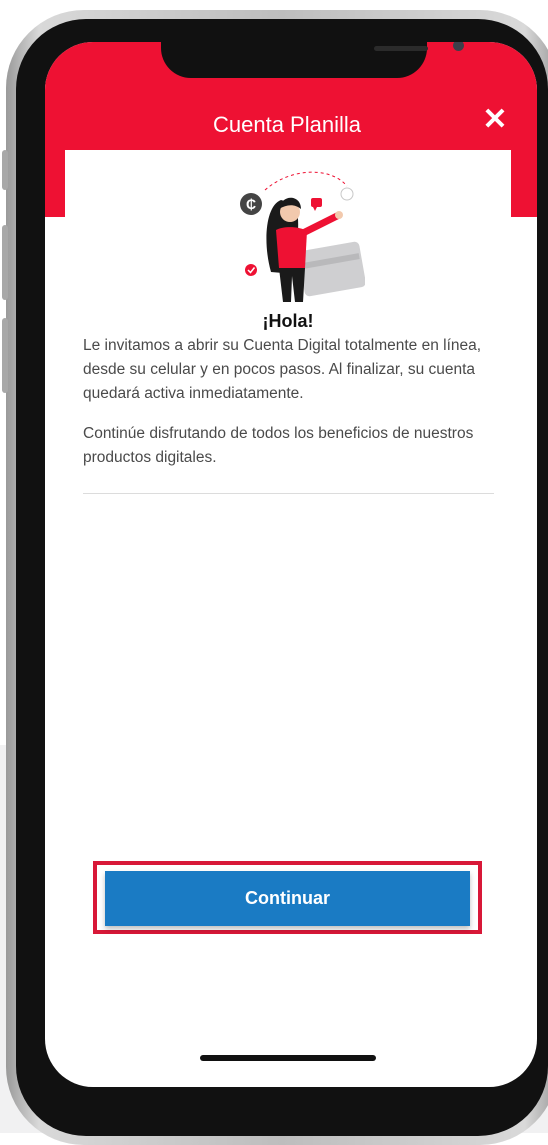  What do you see at coordinates (302, 236) in the screenshot?
I see `woman-with-card-illustration: ₵` at bounding box center [302, 236].